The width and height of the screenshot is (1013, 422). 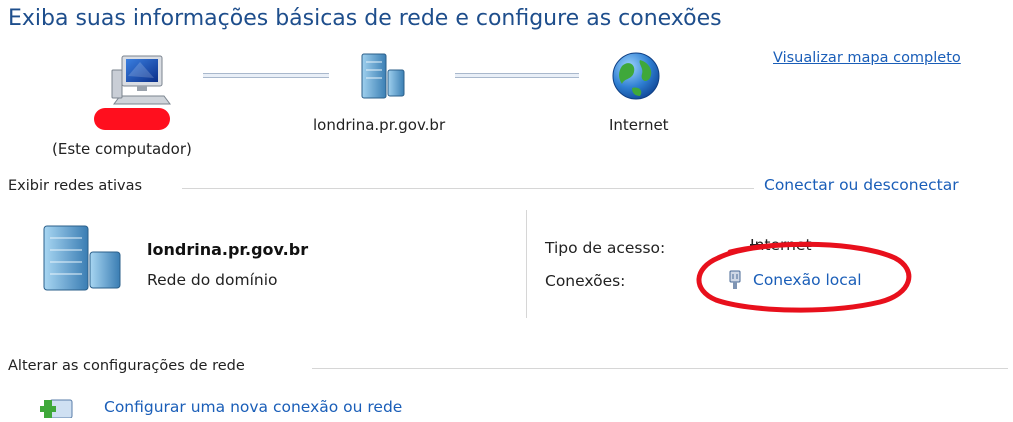 What do you see at coordinates (212, 280) in the screenshot?
I see `network-type: Rede do domínio` at bounding box center [212, 280].